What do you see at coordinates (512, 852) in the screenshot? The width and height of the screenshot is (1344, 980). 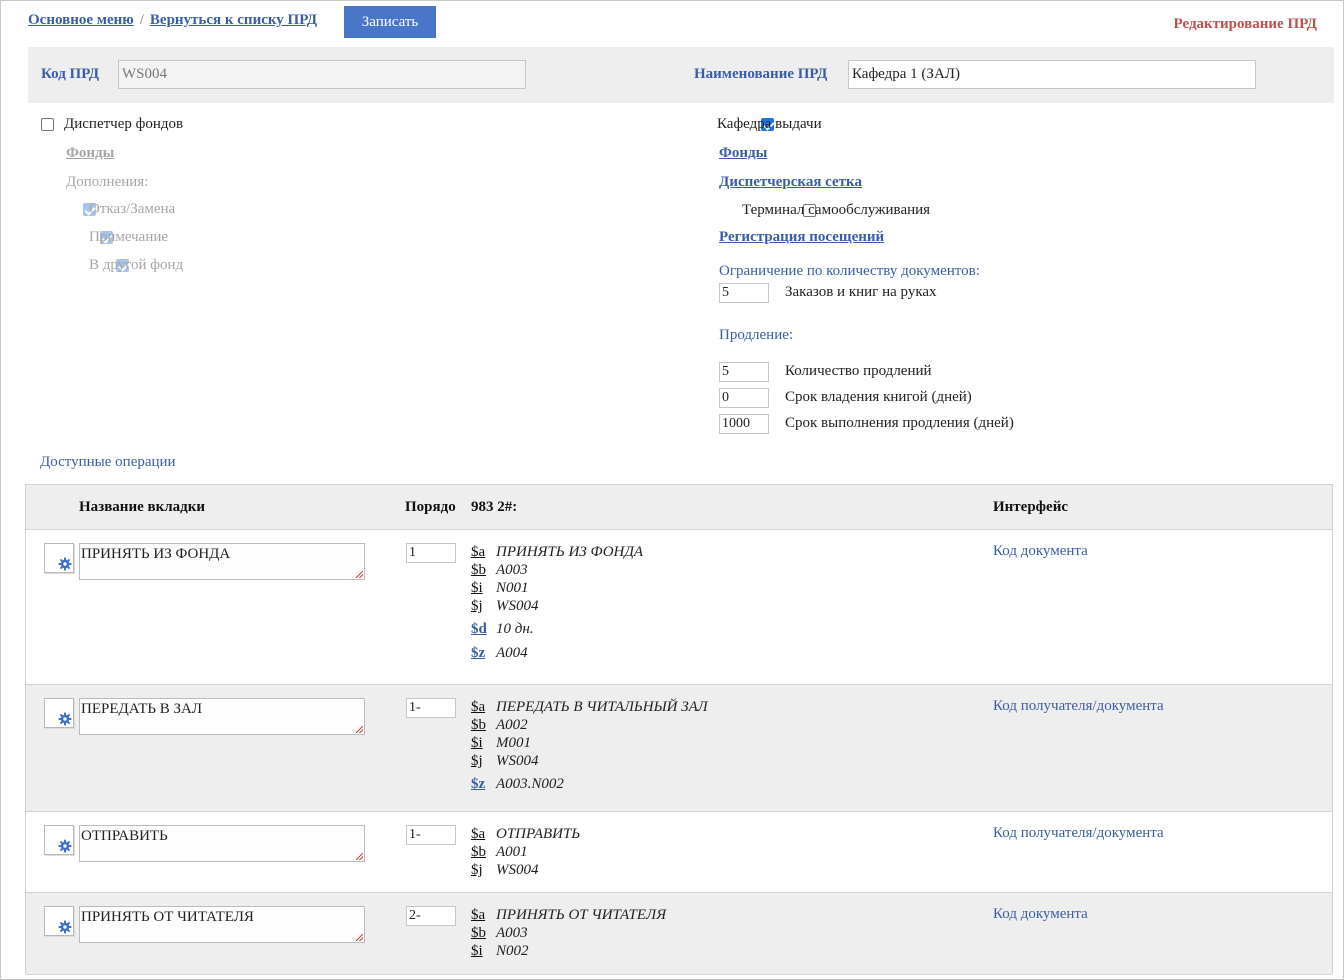 I see `subfield-value: А001` at bounding box center [512, 852].